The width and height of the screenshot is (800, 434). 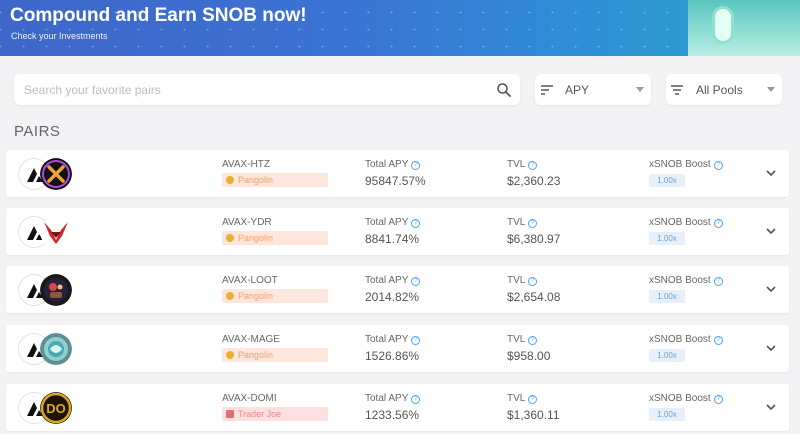 I want to click on apy-value: 2014.82%, so click(x=392, y=297).